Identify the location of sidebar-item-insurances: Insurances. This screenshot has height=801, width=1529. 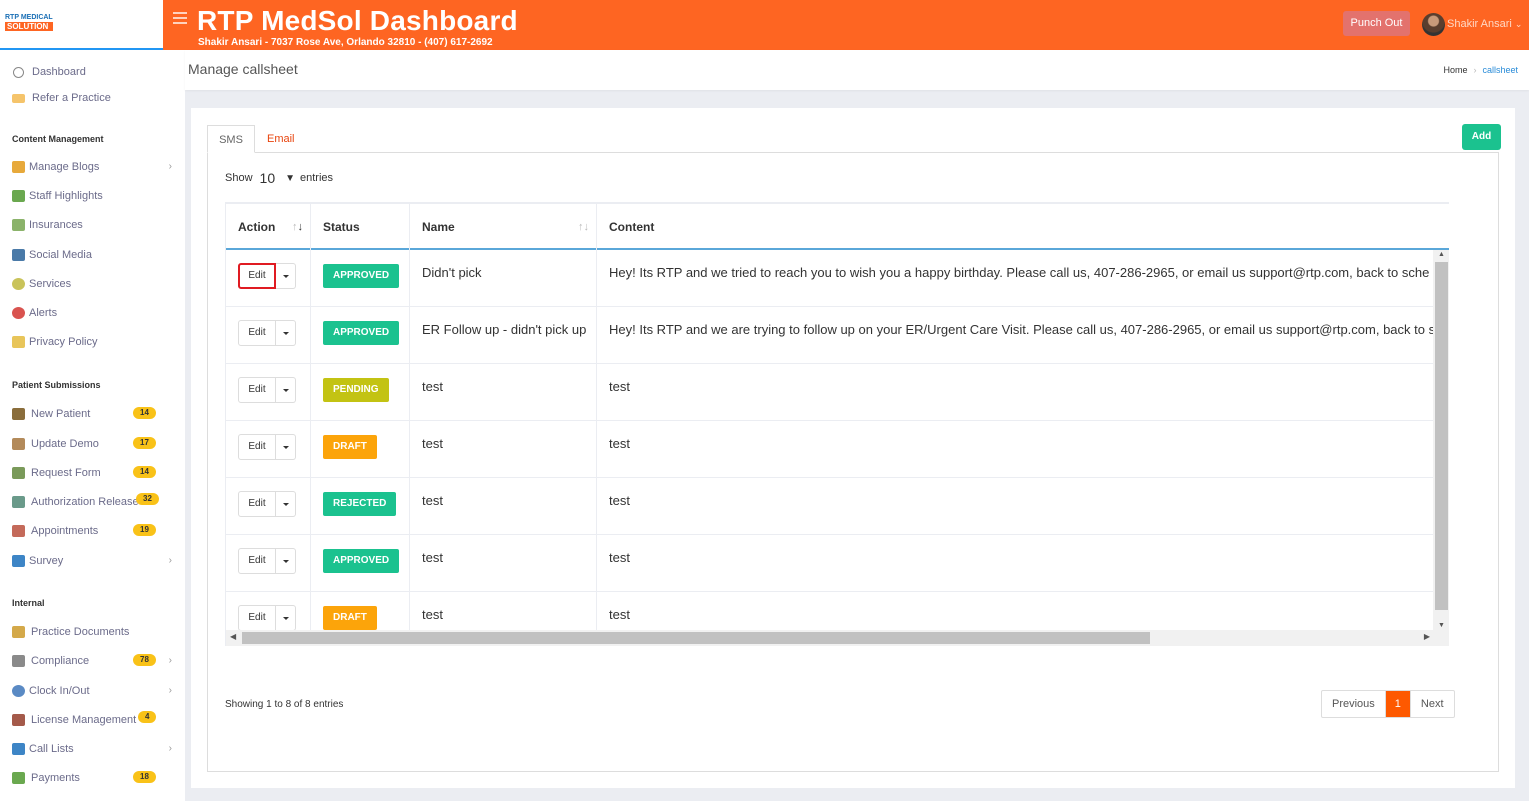
(92, 225).